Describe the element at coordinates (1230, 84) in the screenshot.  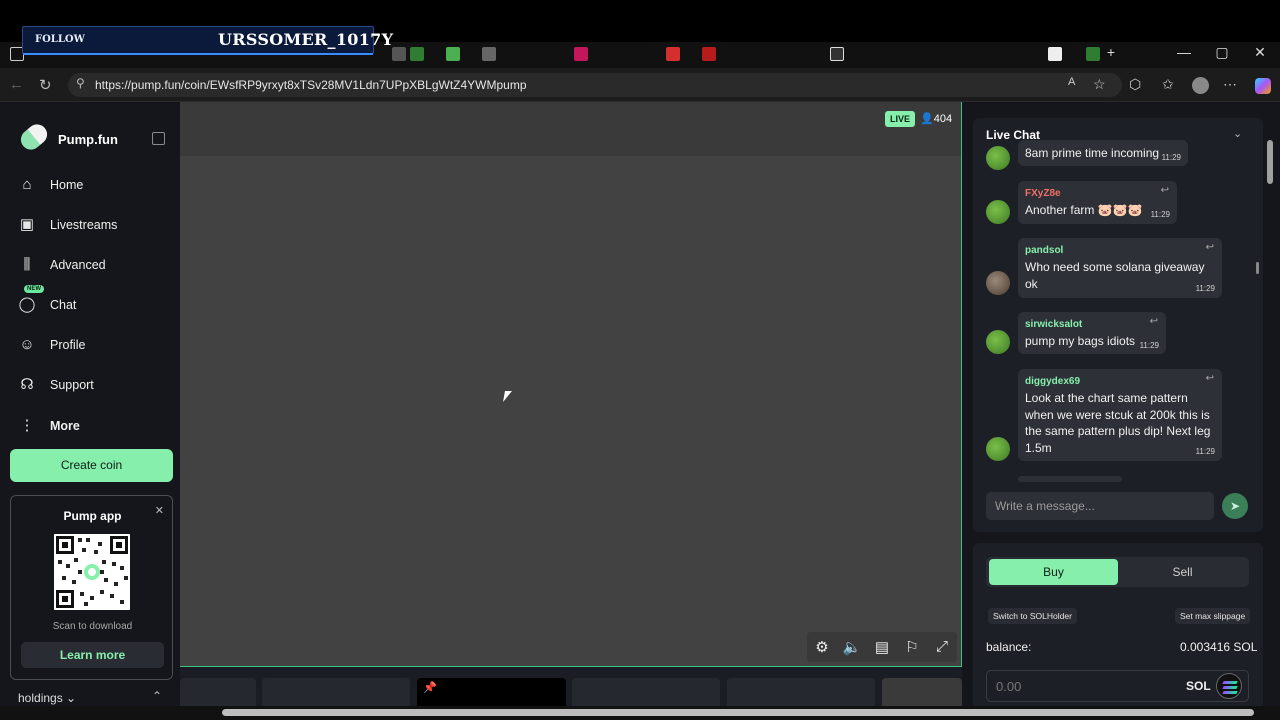
I see `settings-more-icon: ⋯` at that location.